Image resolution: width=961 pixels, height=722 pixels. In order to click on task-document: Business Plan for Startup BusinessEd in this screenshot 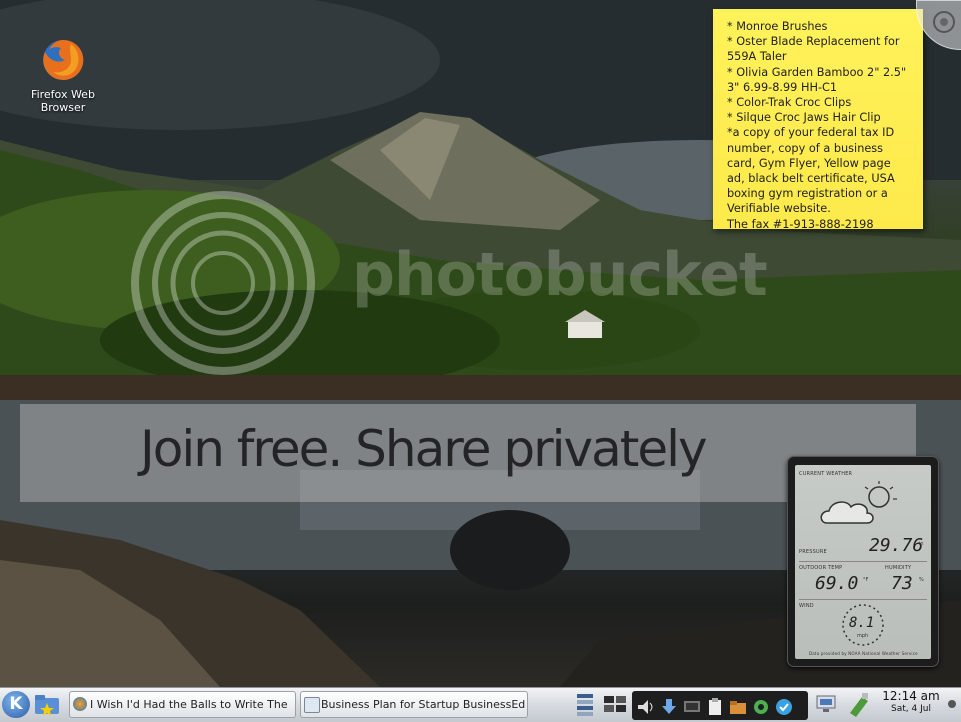, I will do `click(414, 704)`.